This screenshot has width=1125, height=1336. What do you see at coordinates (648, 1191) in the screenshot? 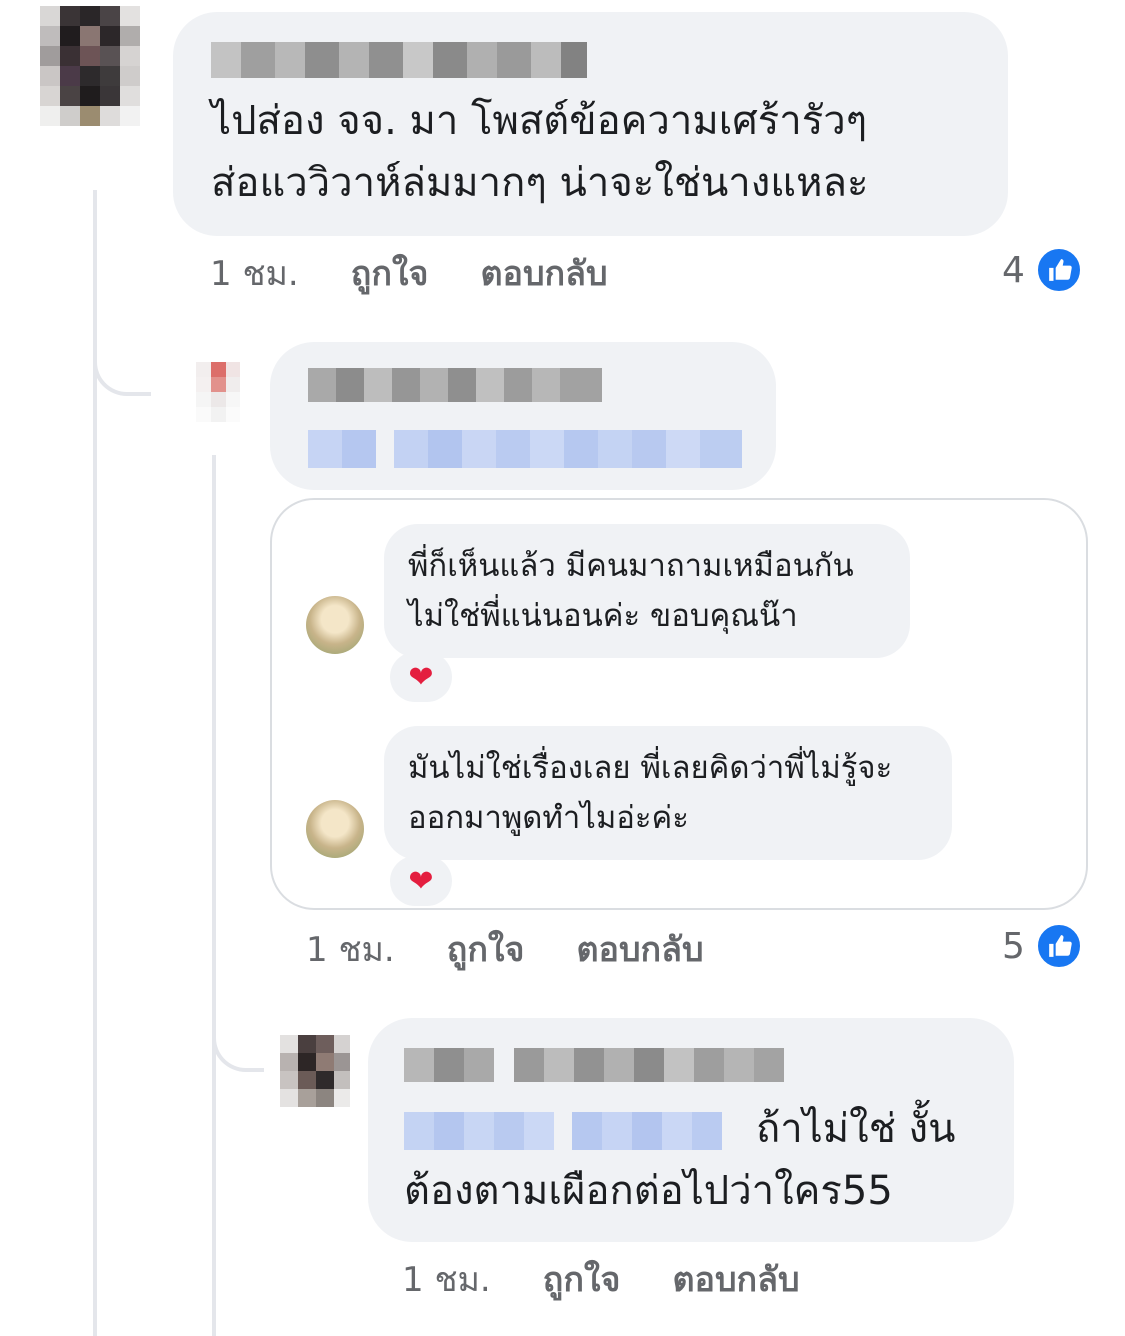
I see `comment-text-line2: ต้องตามเผือกต่อไปว่าใคร55` at bounding box center [648, 1191].